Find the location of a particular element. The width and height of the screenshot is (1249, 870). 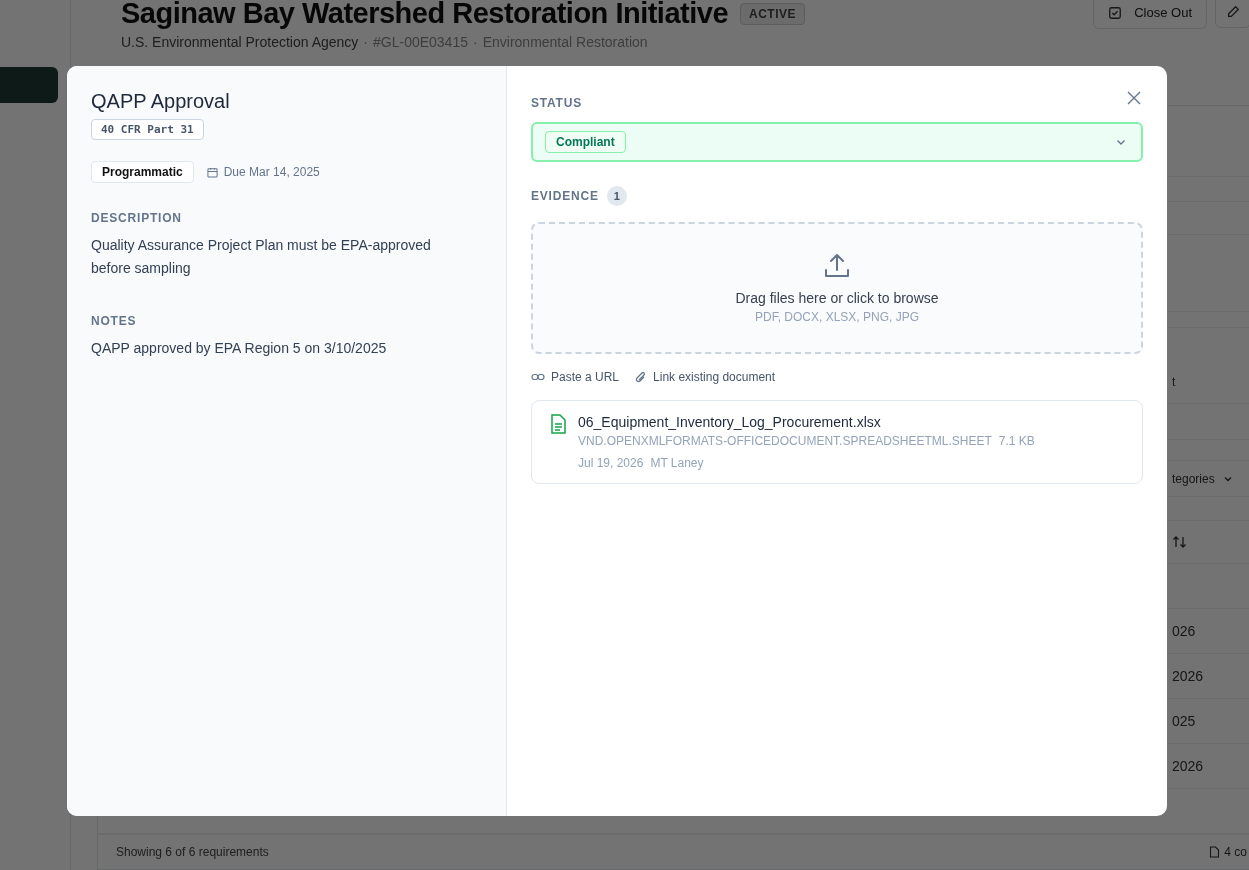

link-document-link: Link existing document is located at coordinates (705, 377).